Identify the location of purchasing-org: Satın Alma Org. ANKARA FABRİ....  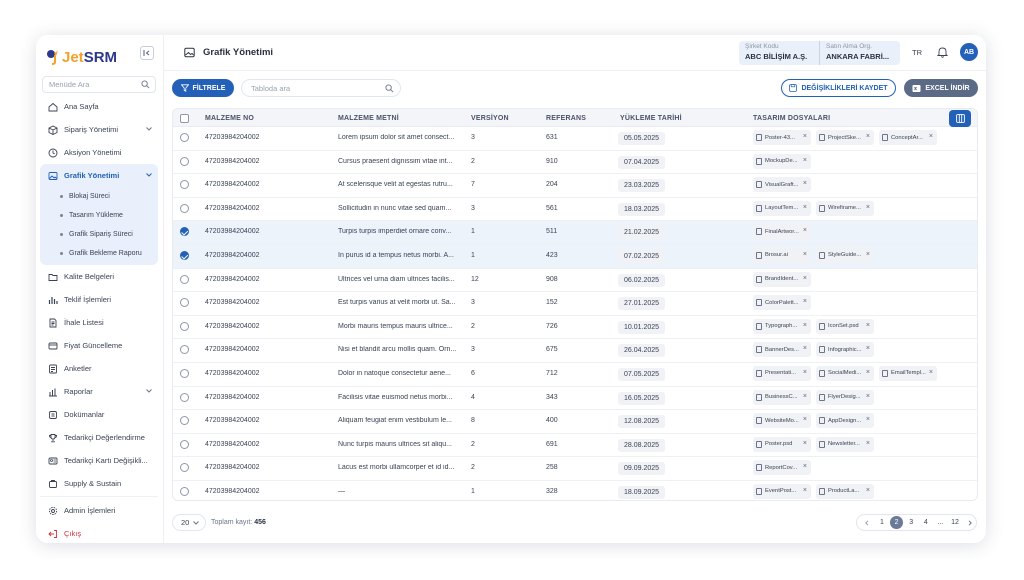
(859, 53).